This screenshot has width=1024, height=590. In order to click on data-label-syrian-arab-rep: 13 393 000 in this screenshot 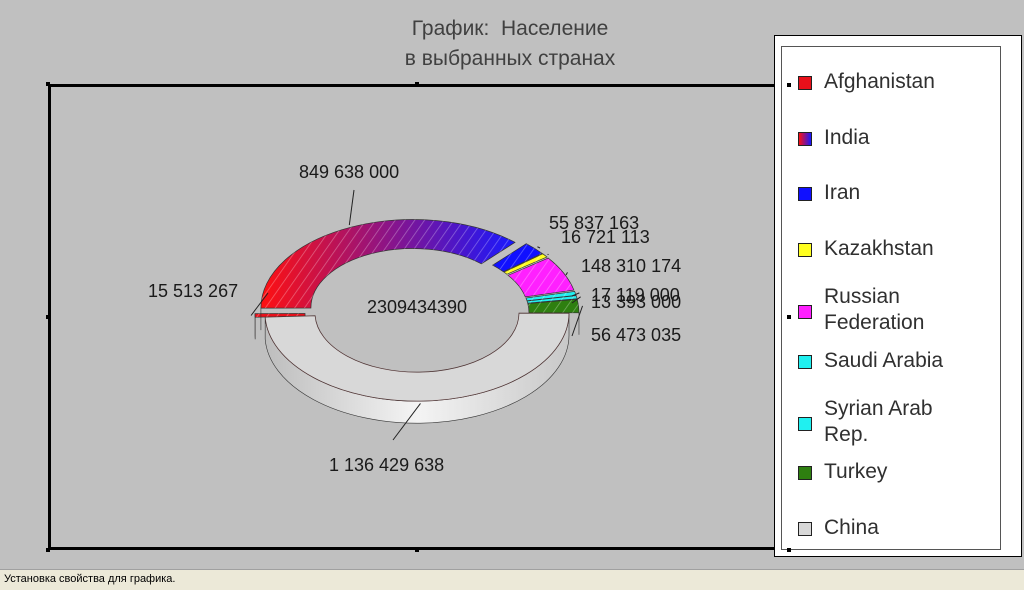, I will do `click(636, 302)`.